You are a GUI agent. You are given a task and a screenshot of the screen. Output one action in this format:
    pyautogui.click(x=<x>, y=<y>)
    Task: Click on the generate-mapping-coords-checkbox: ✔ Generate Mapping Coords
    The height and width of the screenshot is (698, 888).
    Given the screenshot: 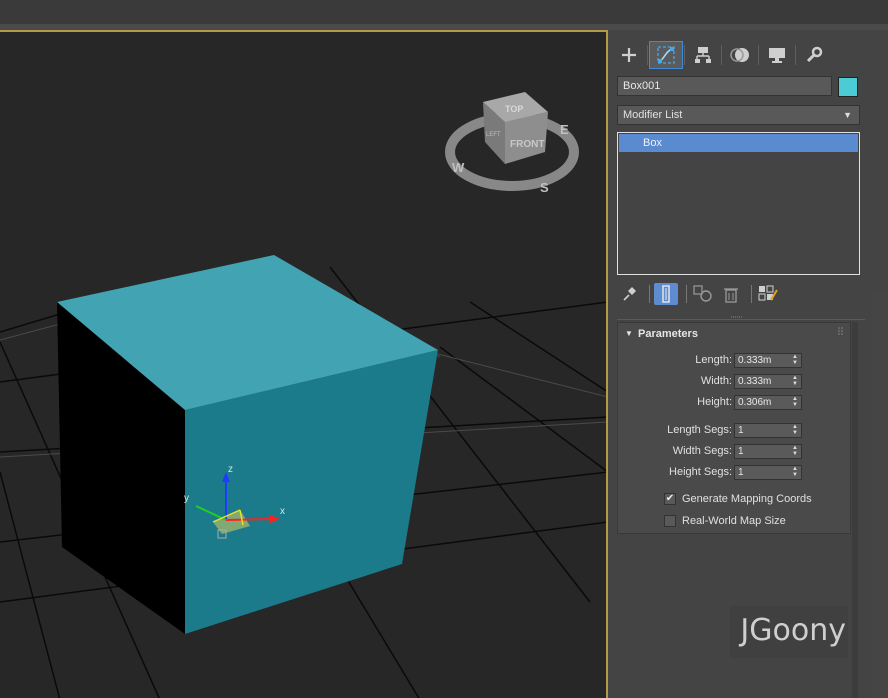 What is the action you would take?
    pyautogui.click(x=764, y=500)
    